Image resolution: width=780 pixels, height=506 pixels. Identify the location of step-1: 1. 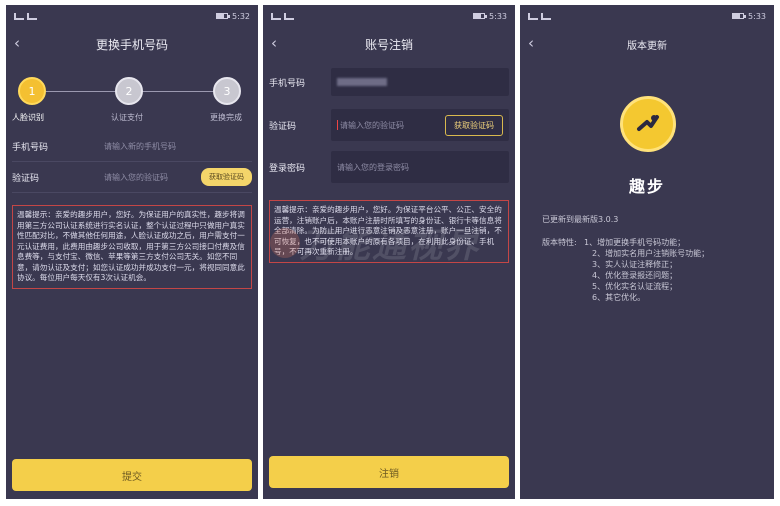
(32, 91).